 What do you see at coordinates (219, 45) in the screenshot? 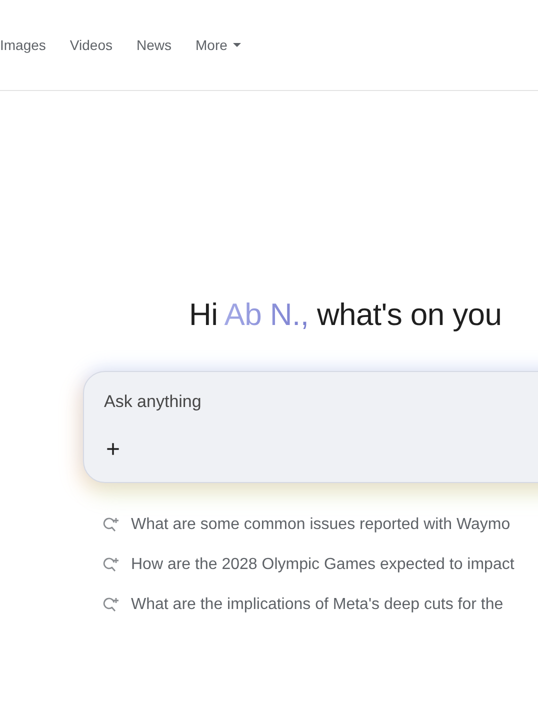
I see `nav-link: More` at bounding box center [219, 45].